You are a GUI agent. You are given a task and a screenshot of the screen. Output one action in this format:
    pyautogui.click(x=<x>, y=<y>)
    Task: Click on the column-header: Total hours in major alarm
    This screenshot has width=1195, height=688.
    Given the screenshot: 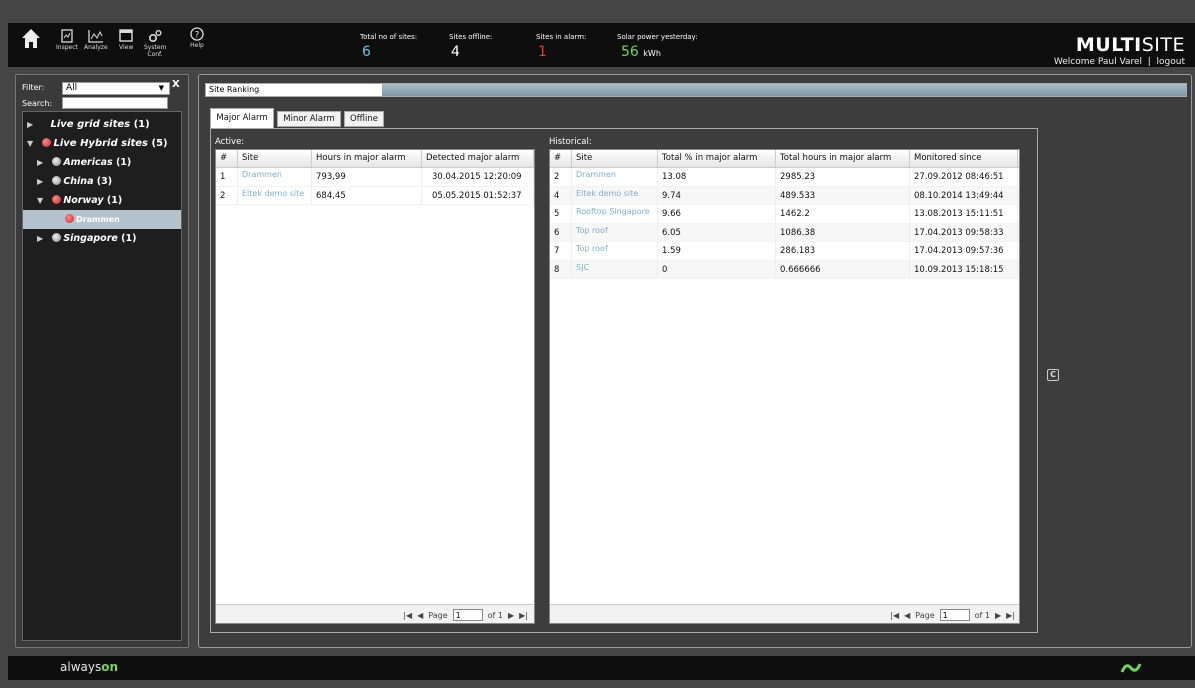 What is the action you would take?
    pyautogui.click(x=843, y=158)
    